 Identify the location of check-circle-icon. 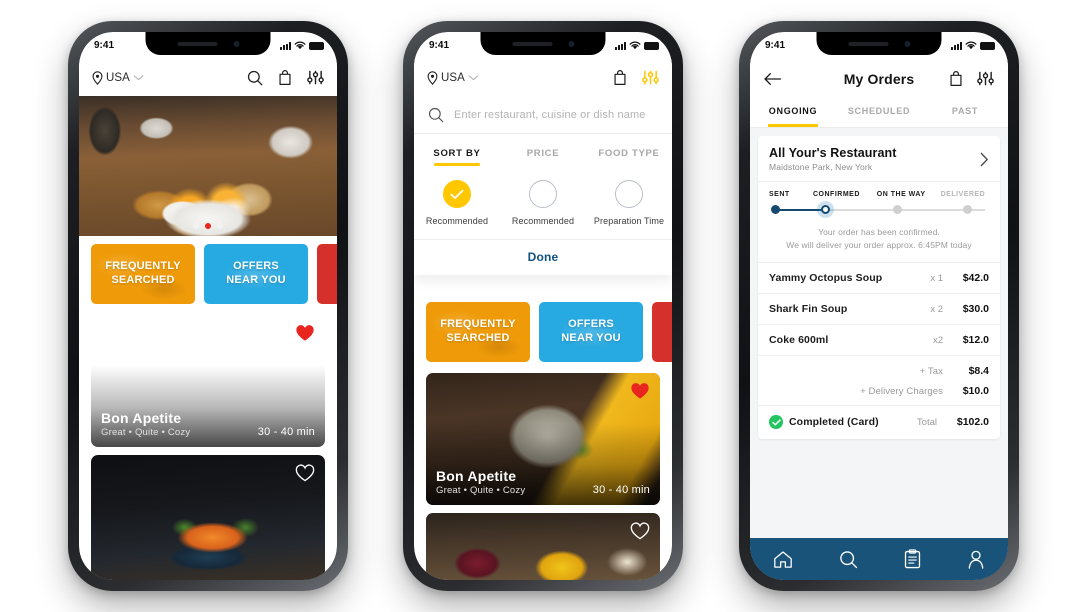
(776, 422).